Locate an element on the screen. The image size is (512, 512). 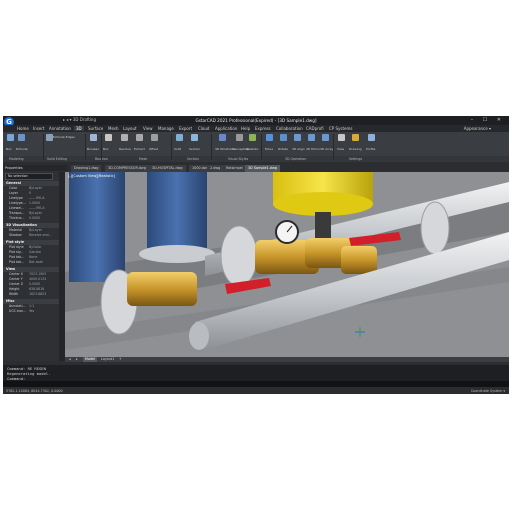
revolve-icon is located at coordinates (124, 137).